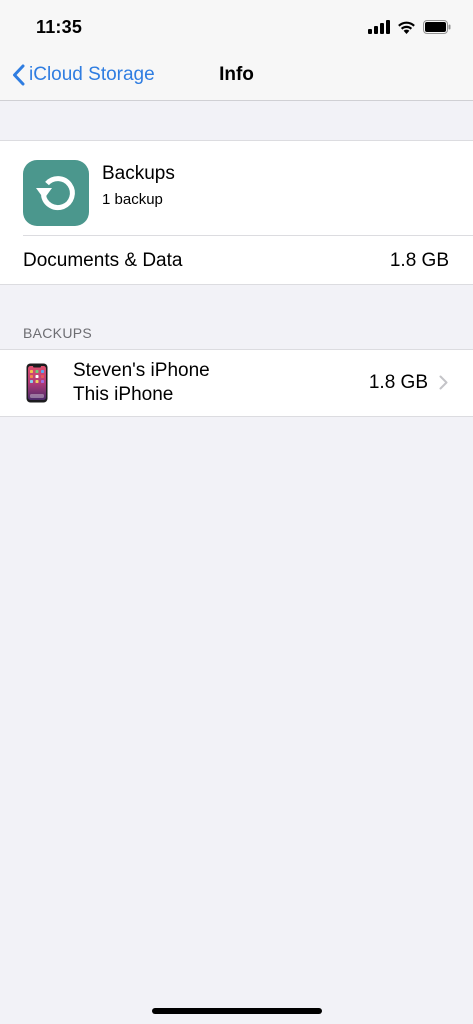 The width and height of the screenshot is (473, 1024). I want to click on documents-data-row: Documents & Data 1.8 GB, so click(236, 259).